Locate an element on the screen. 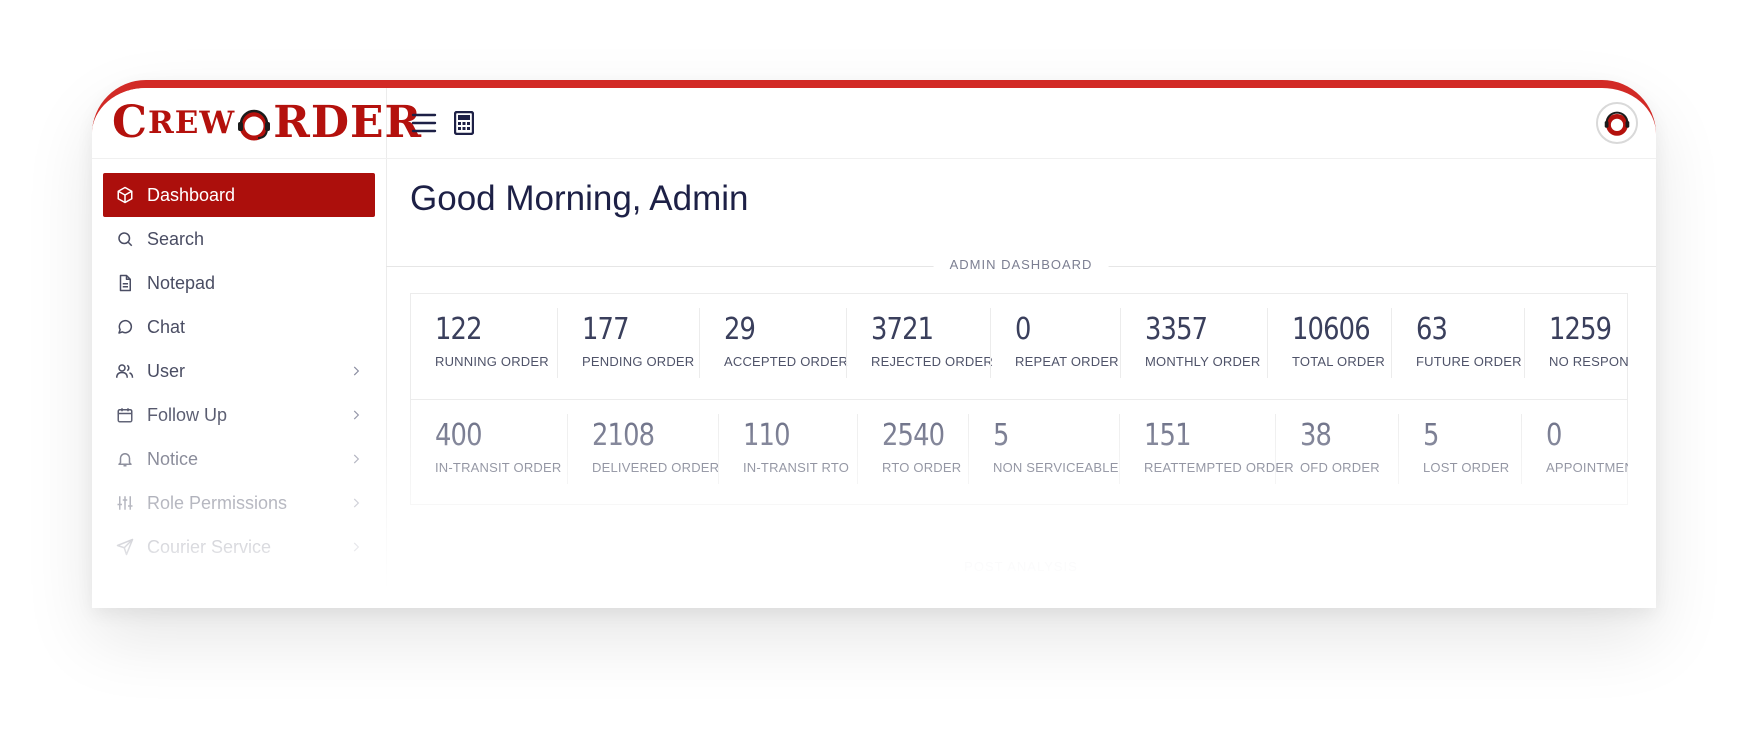 Image resolution: width=1748 pixels, height=742 pixels. sidebar-item-label: Search is located at coordinates (176, 238).